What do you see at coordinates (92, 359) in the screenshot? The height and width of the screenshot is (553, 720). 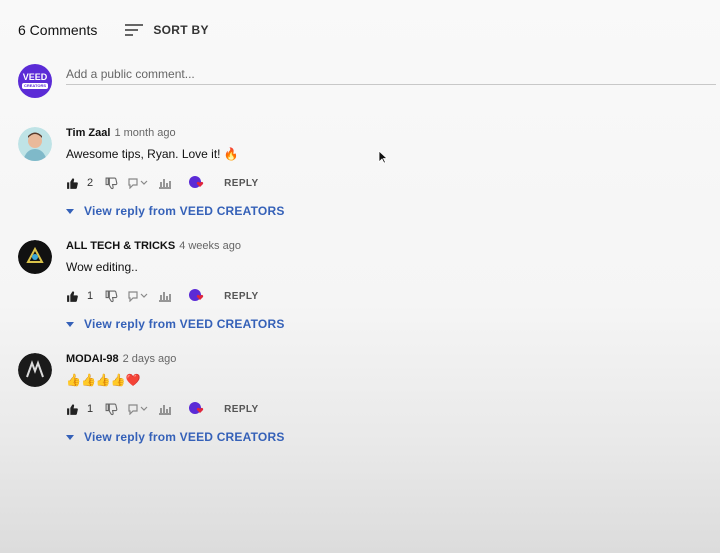 I see `comment-author: MODAI-98` at bounding box center [92, 359].